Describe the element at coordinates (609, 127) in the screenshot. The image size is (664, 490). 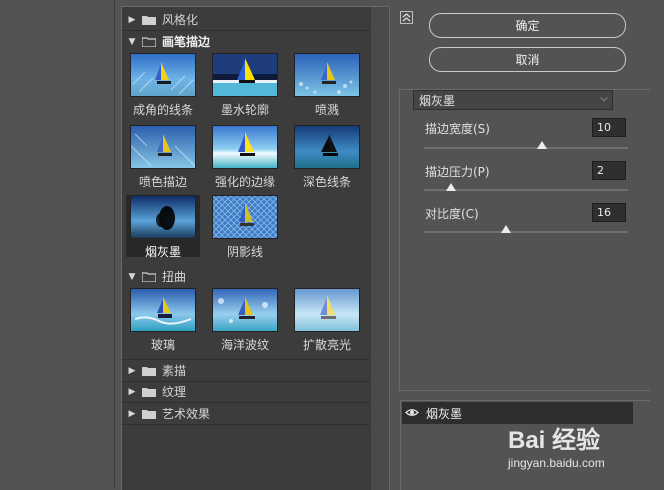
I see `stroke-width-input: 10` at that location.